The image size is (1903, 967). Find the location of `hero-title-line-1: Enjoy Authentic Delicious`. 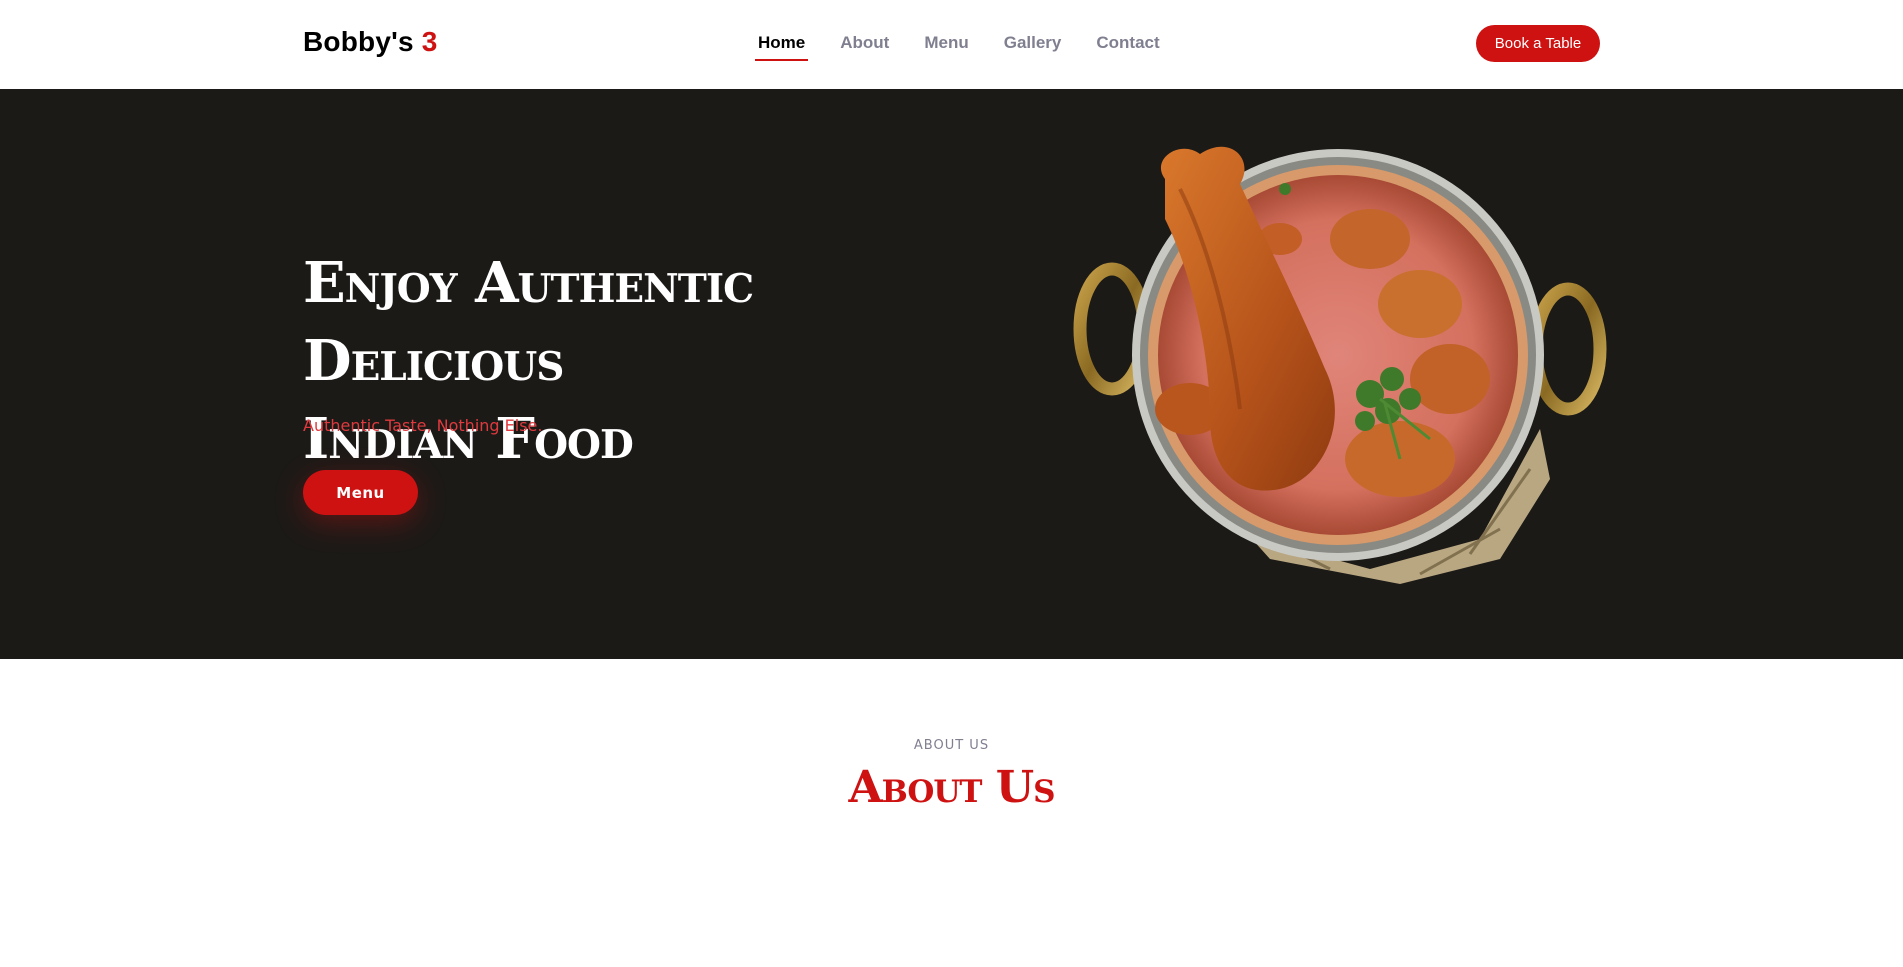

hero-title-line-1: Enjoy Authentic Delicious is located at coordinates (528, 322).